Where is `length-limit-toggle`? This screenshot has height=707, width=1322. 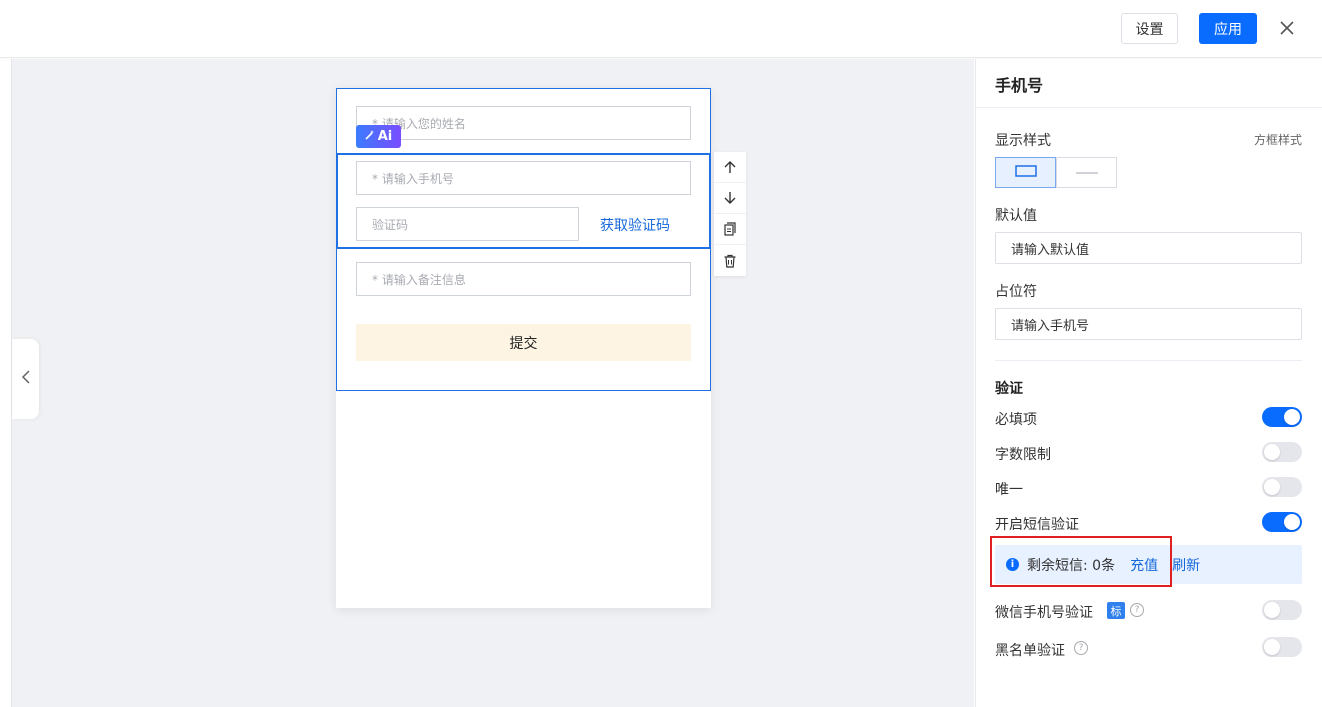
length-limit-toggle is located at coordinates (1282, 452).